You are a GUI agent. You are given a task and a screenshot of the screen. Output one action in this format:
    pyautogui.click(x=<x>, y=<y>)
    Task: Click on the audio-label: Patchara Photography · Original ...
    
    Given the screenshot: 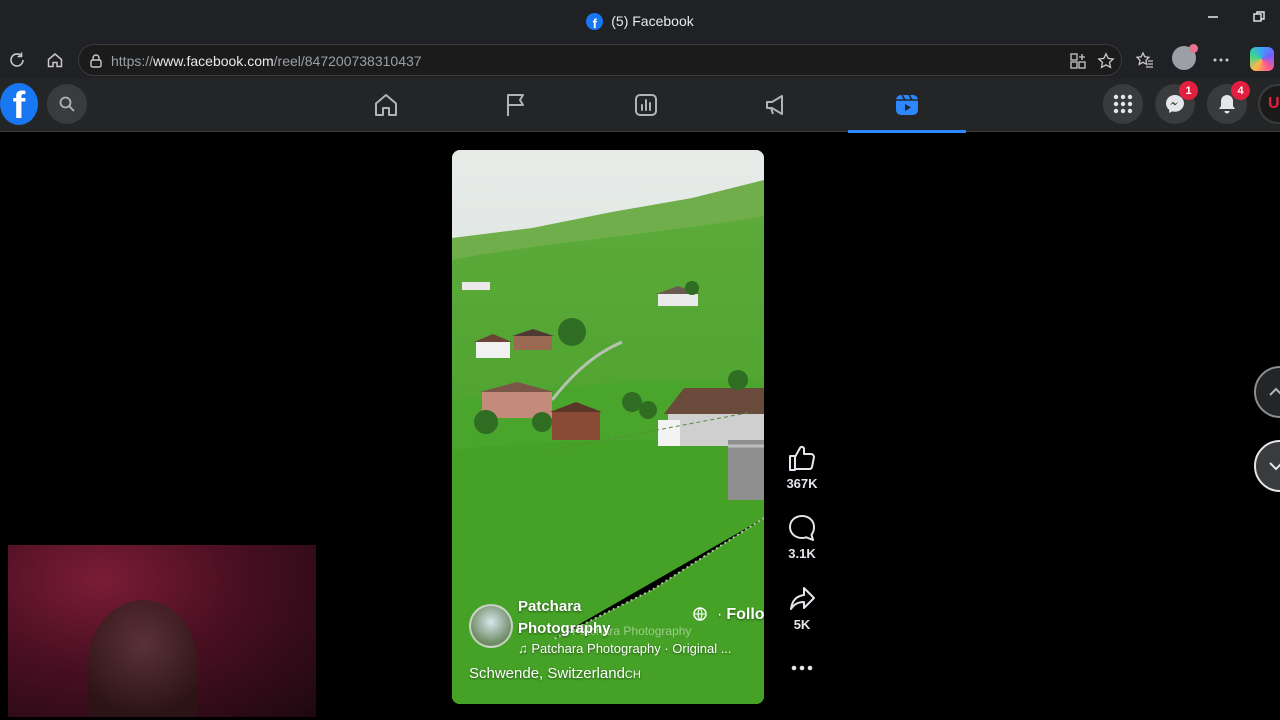 What is the action you would take?
    pyautogui.click(x=631, y=648)
    